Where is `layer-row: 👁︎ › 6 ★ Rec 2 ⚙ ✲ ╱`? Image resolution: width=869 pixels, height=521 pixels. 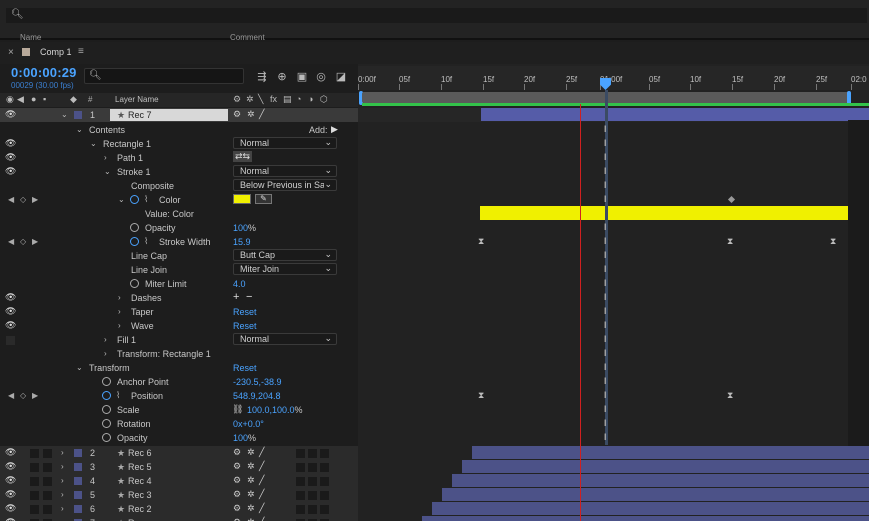 layer-row: 👁︎ › 6 ★ Rec 2 ⚙ ✲ ╱ is located at coordinates (179, 509).